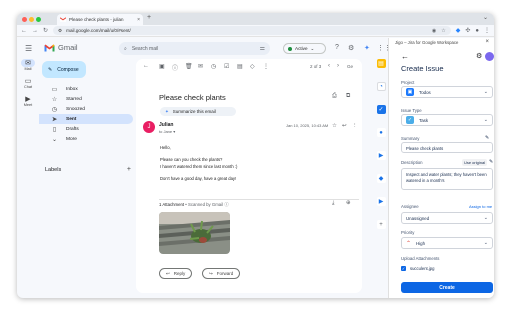 This screenshot has width=512, height=320. What do you see at coordinates (485, 17) in the screenshot?
I see `tab-list-chevron-icon: ⌄` at bounding box center [485, 17].